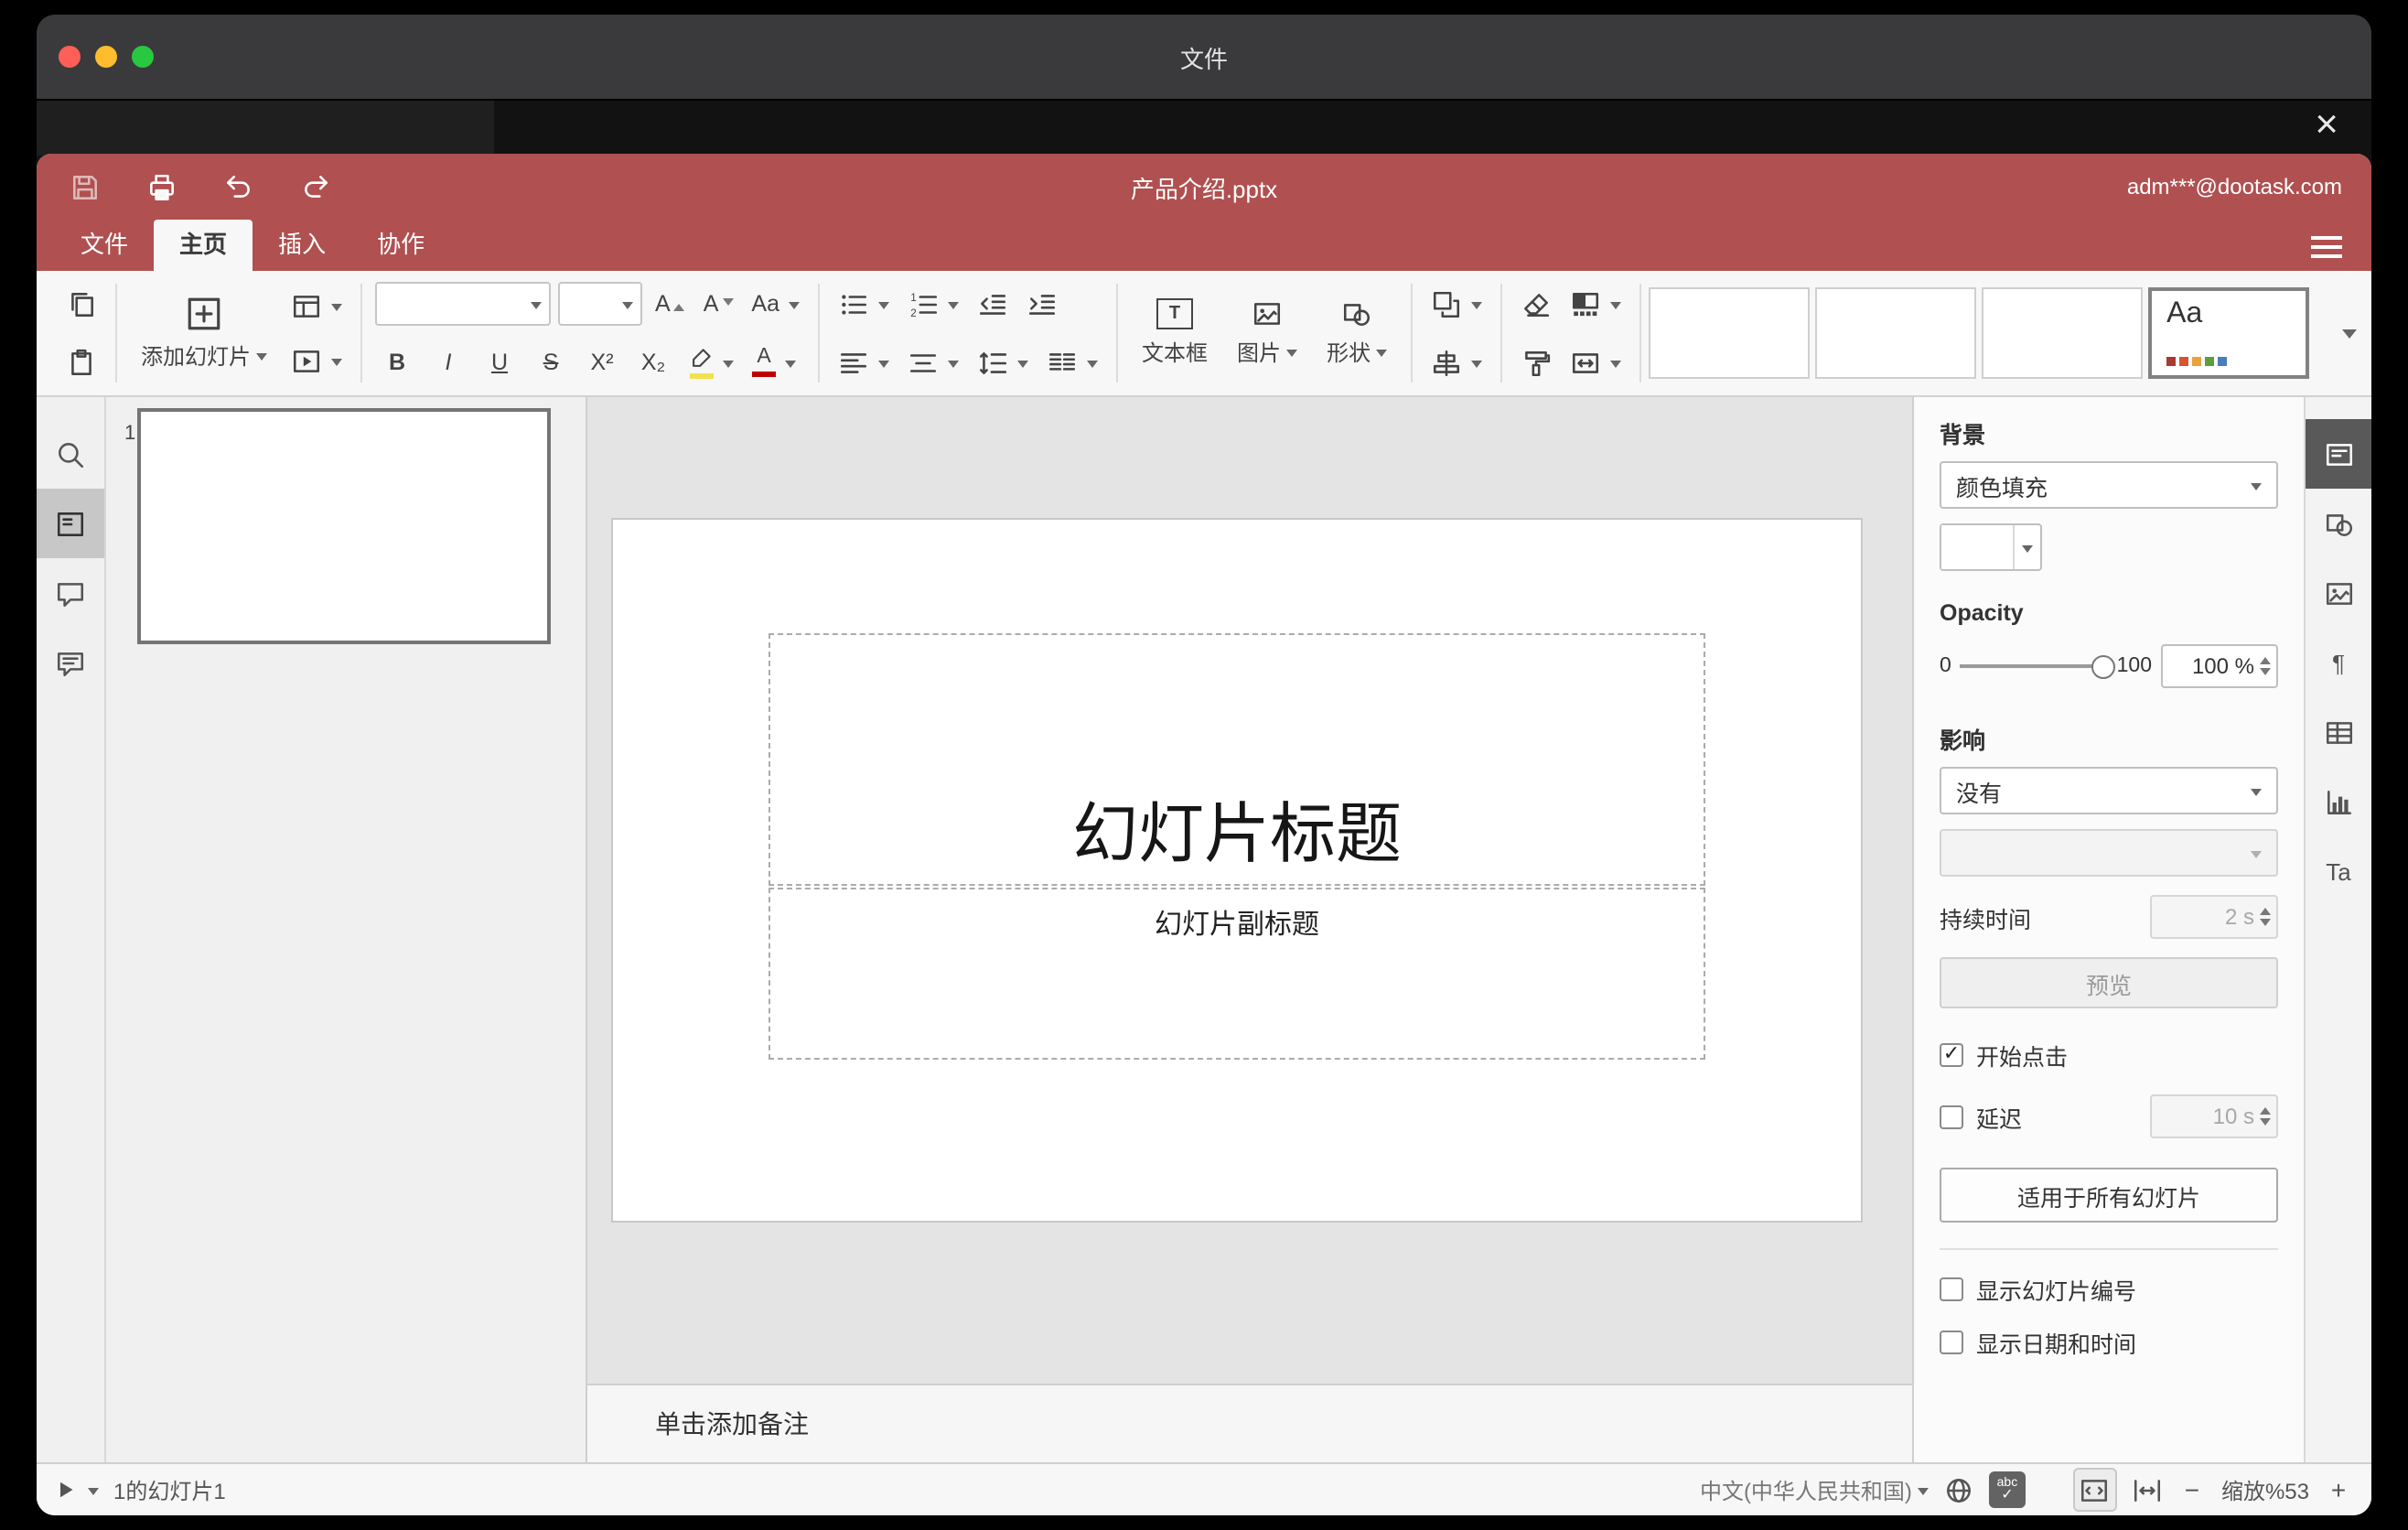 This screenshot has width=2408, height=1530. Describe the element at coordinates (2326, 124) in the screenshot. I see `close-icon: ×` at that location.